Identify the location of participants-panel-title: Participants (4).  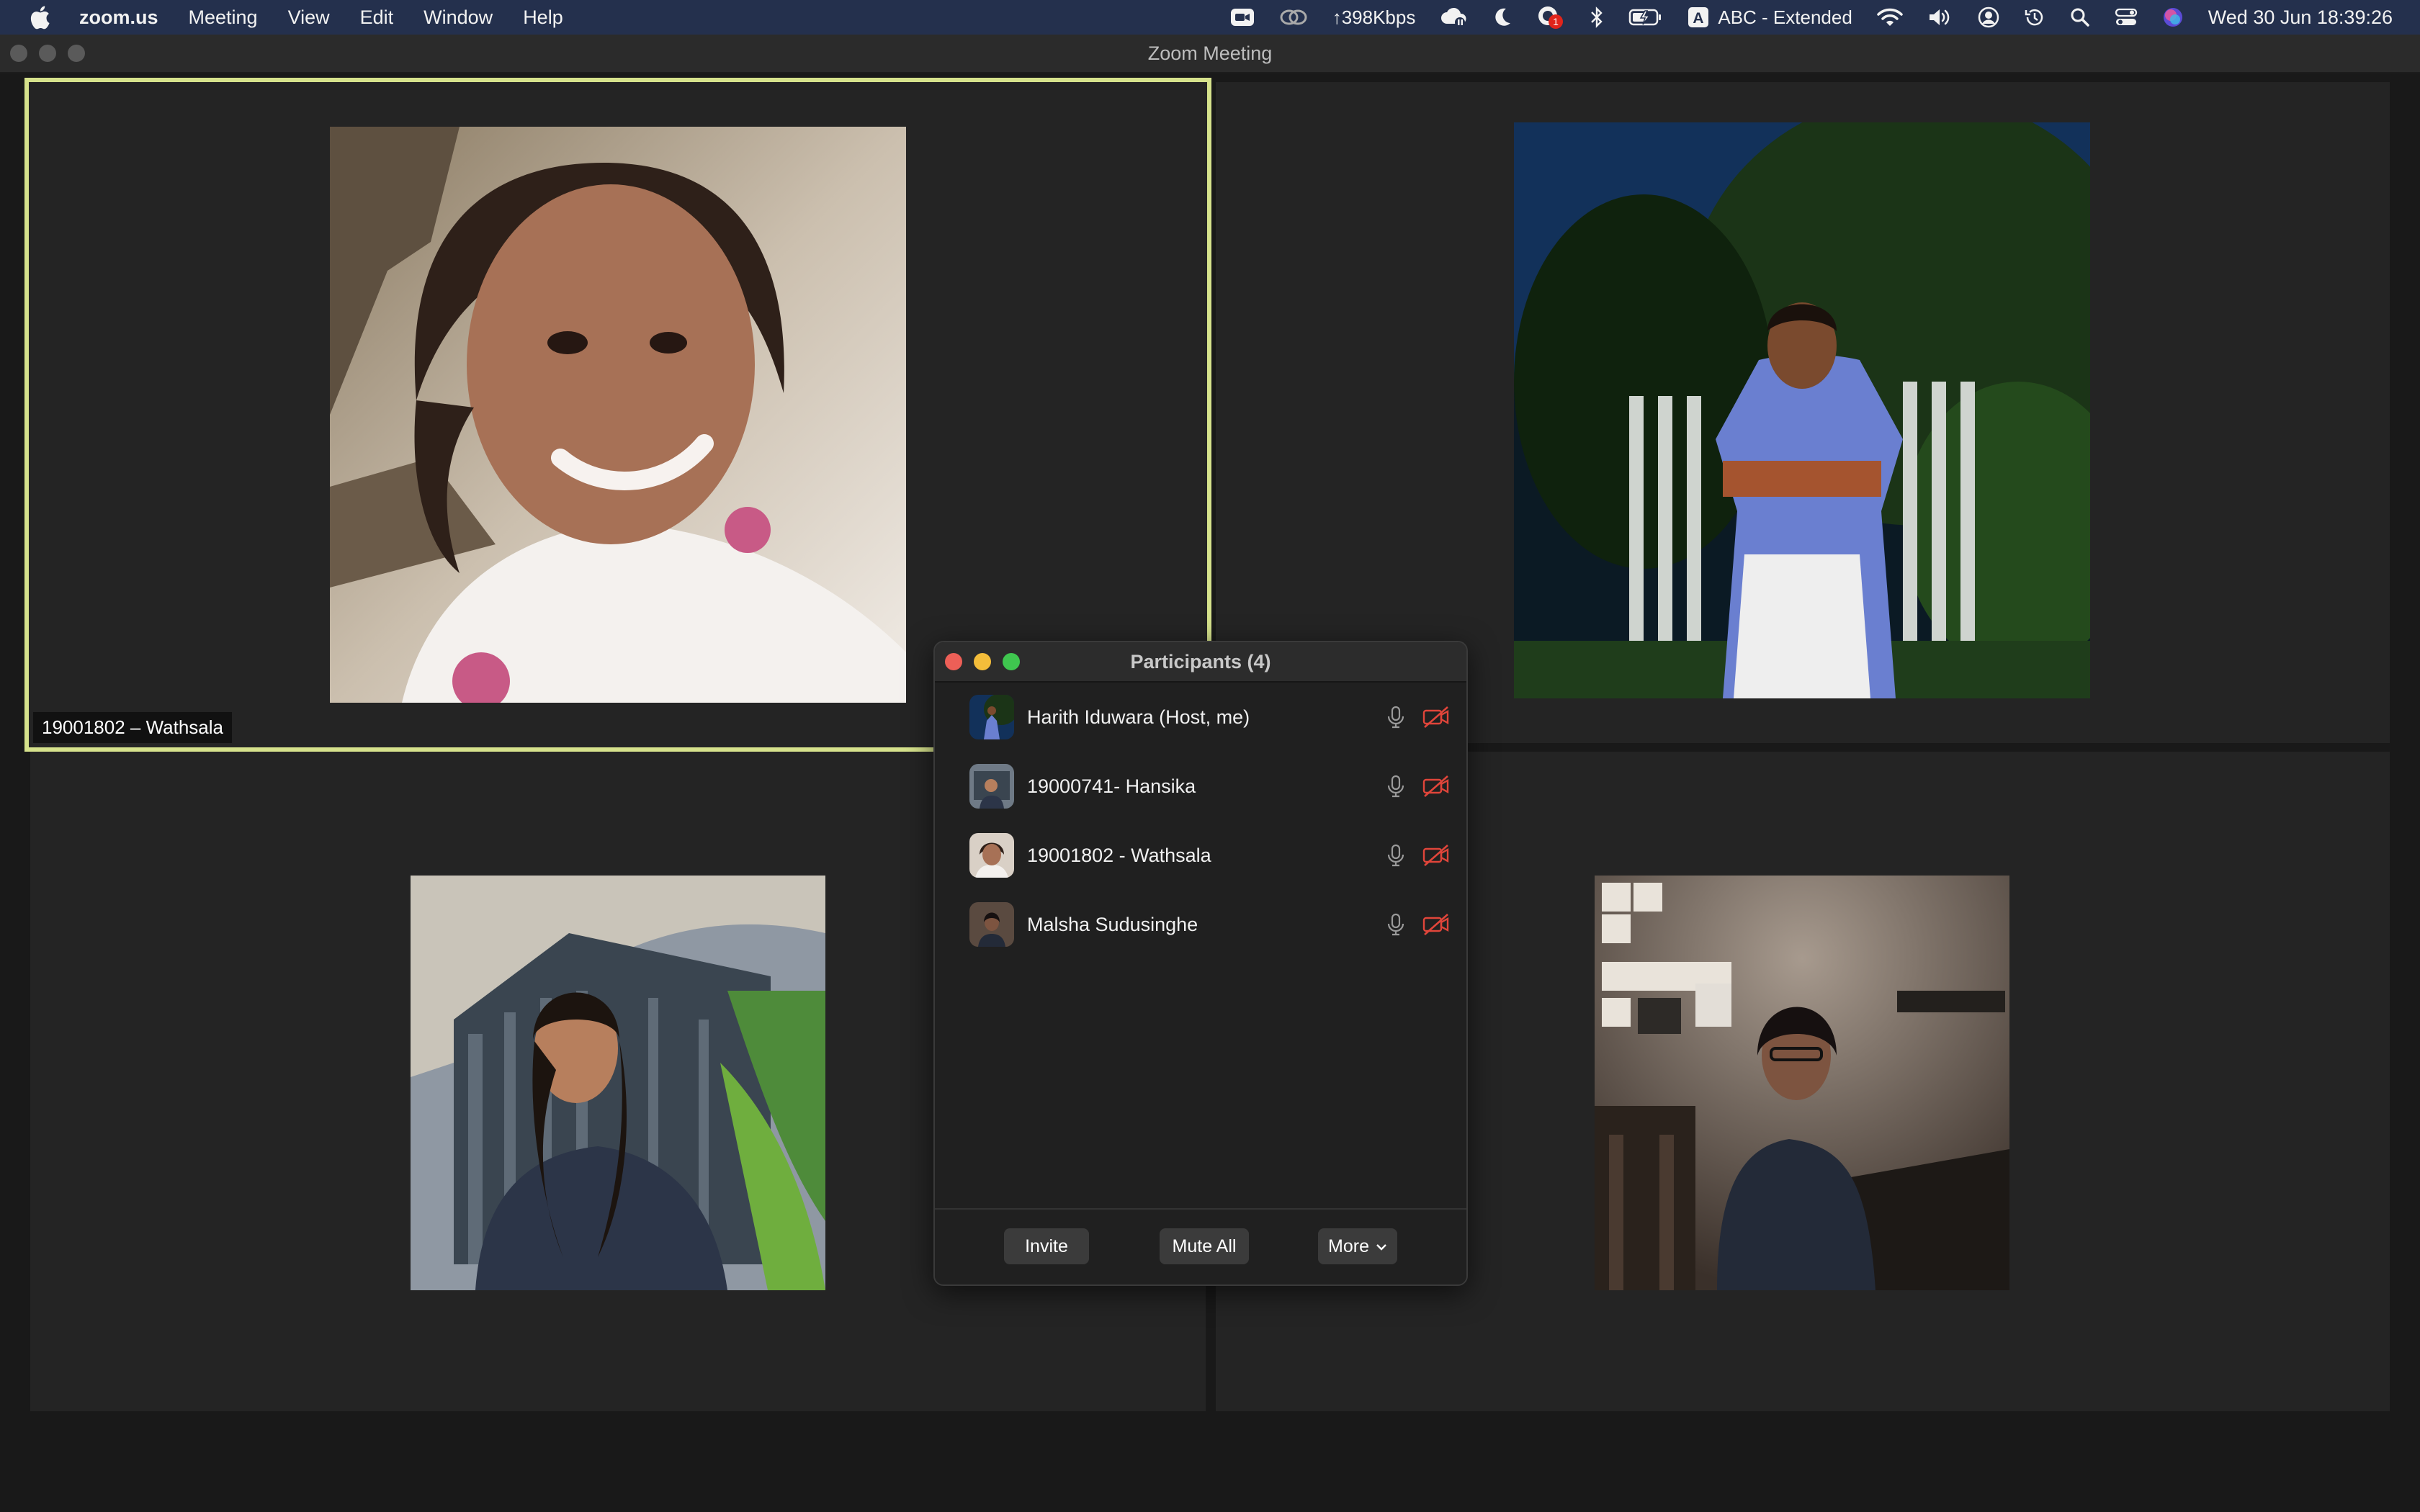
(1200, 661).